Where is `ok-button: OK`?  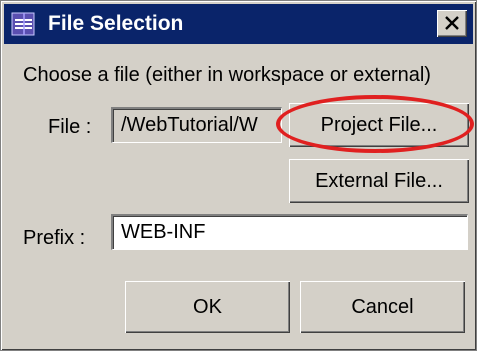
ok-button: OK is located at coordinates (207, 307).